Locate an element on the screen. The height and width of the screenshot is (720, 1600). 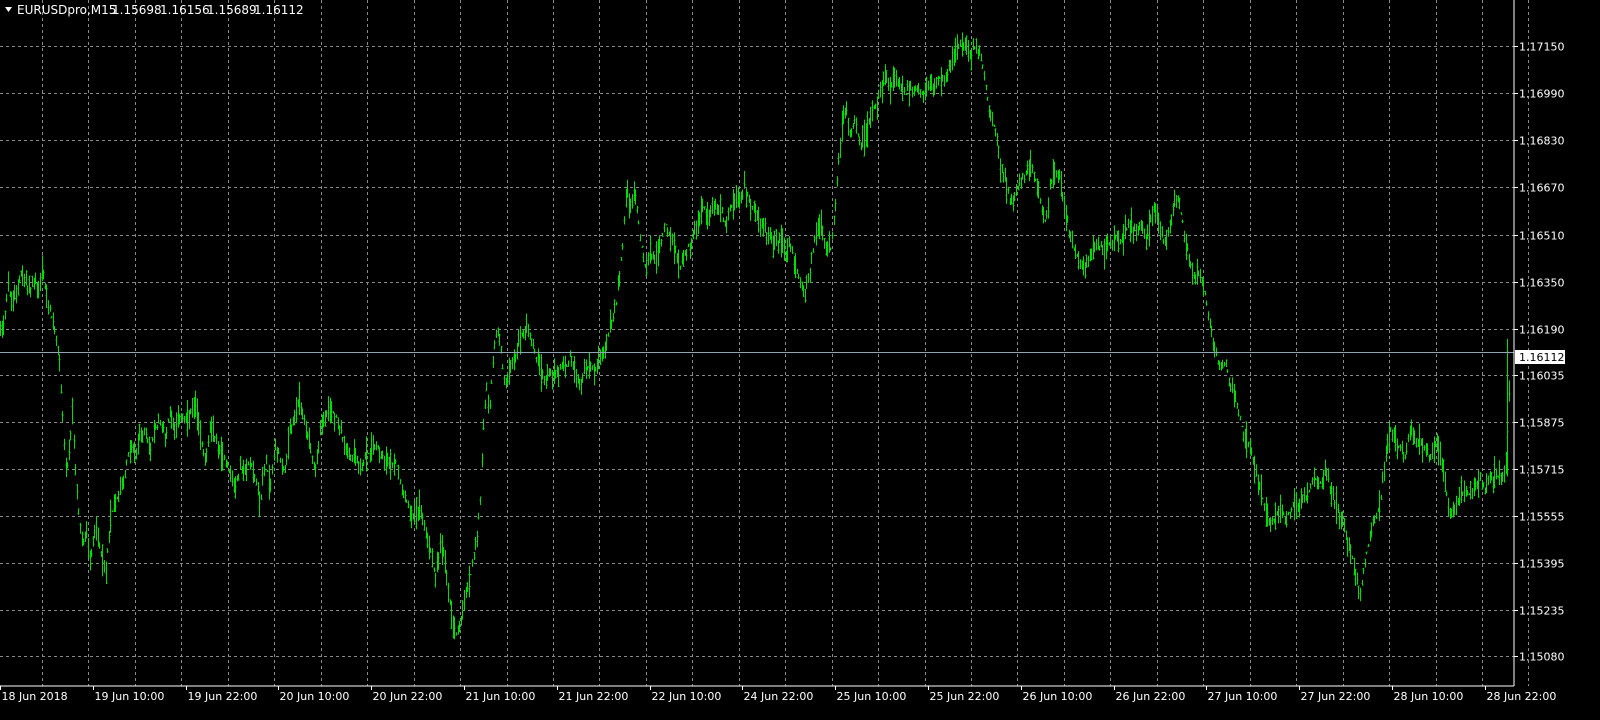
time-tick-label: 21 Jun 10:00 is located at coordinates (501, 696).